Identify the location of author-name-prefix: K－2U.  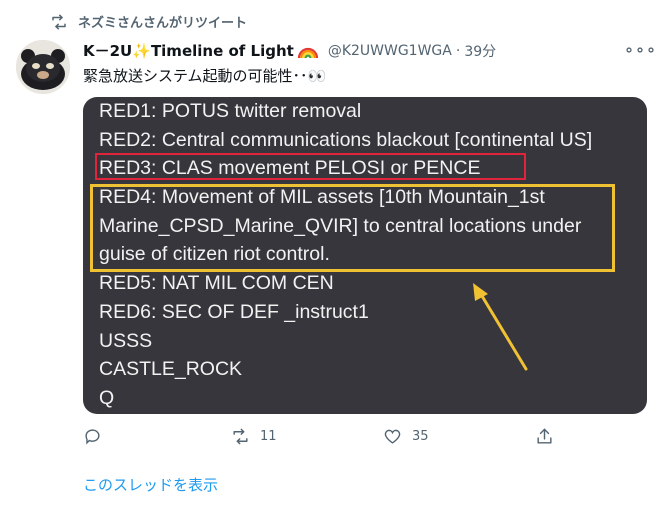
(108, 51).